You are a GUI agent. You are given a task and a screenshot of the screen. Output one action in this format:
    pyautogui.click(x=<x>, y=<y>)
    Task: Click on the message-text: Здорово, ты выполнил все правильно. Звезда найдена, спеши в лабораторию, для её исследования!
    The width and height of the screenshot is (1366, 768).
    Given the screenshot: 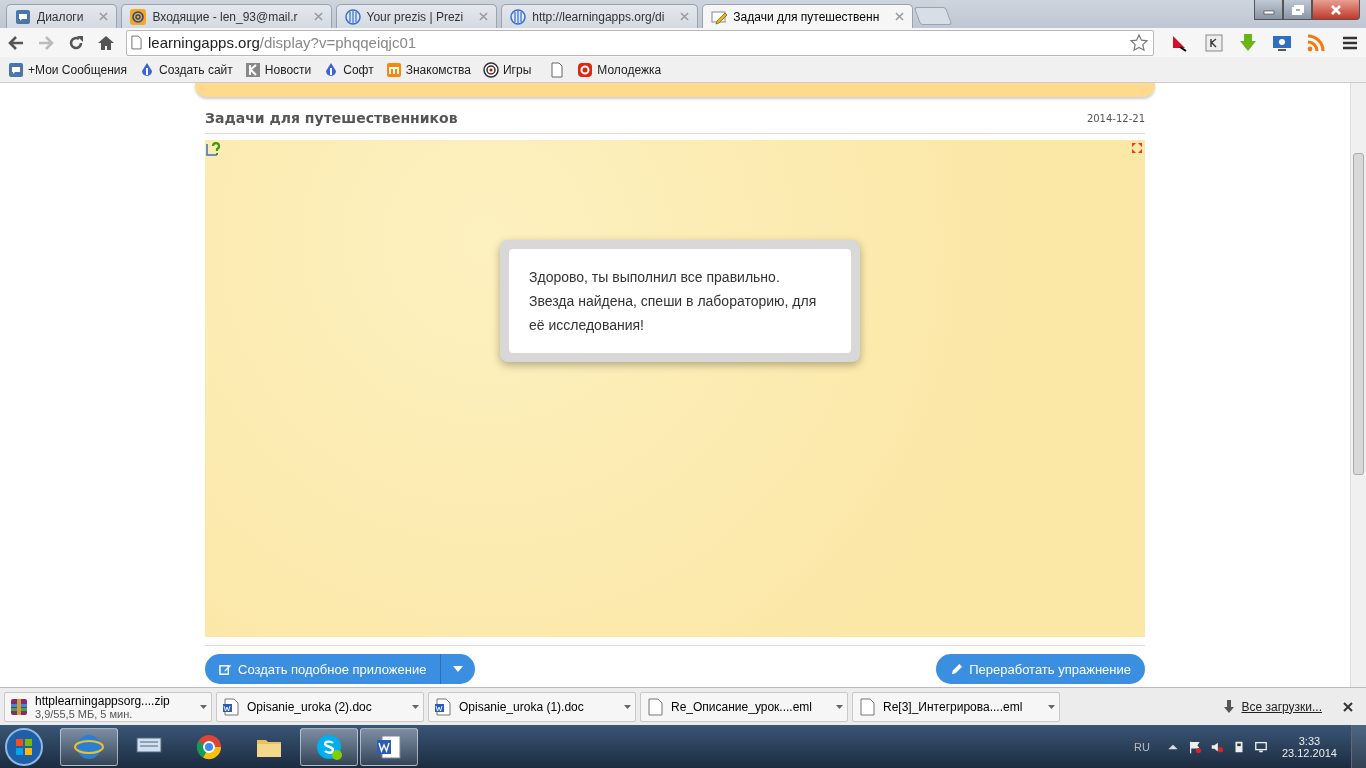 What is the action you would take?
    pyautogui.click(x=673, y=301)
    